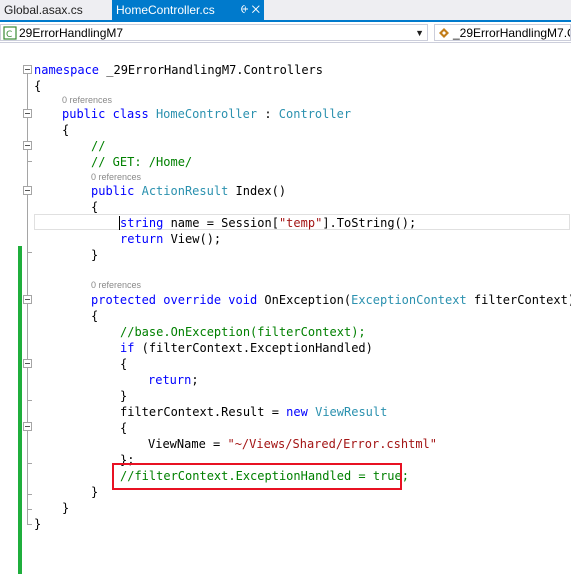 This screenshot has height=574, width=571. Describe the element at coordinates (178, 70) in the screenshot. I see `code-line: namespace _29ErrorHandlingM7.Controllers` at that location.